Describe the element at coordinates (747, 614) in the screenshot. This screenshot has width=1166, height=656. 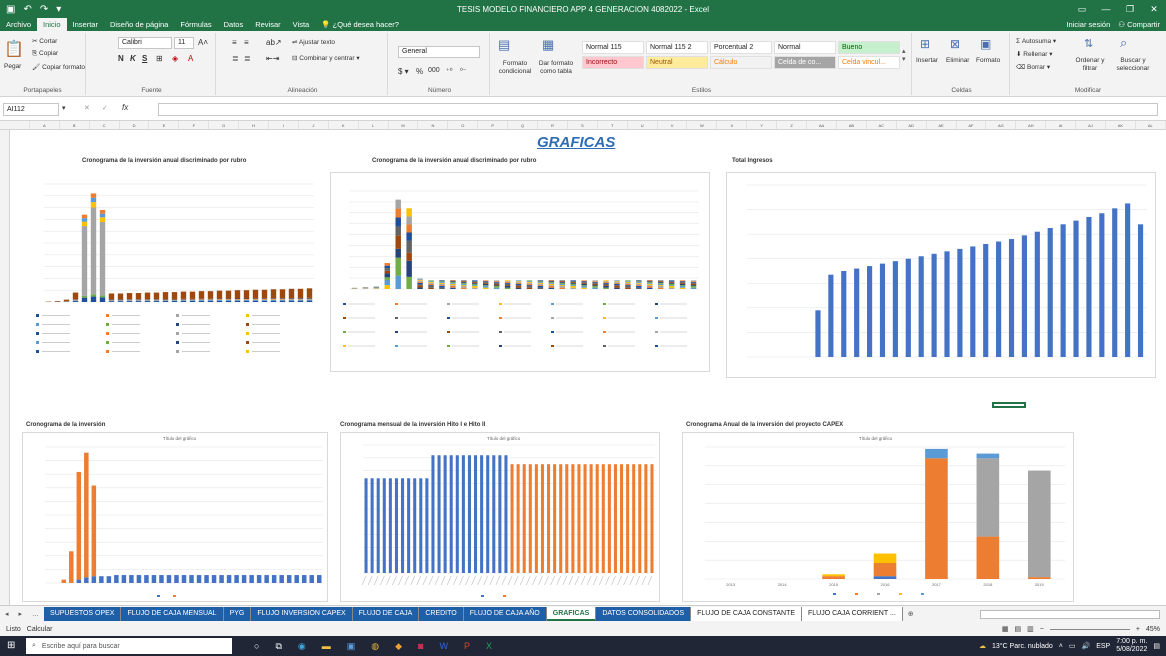
I see `sheet-tab-flujo-de-caja-constante: FLUJO DE CAJA CONSTANTE` at that location.